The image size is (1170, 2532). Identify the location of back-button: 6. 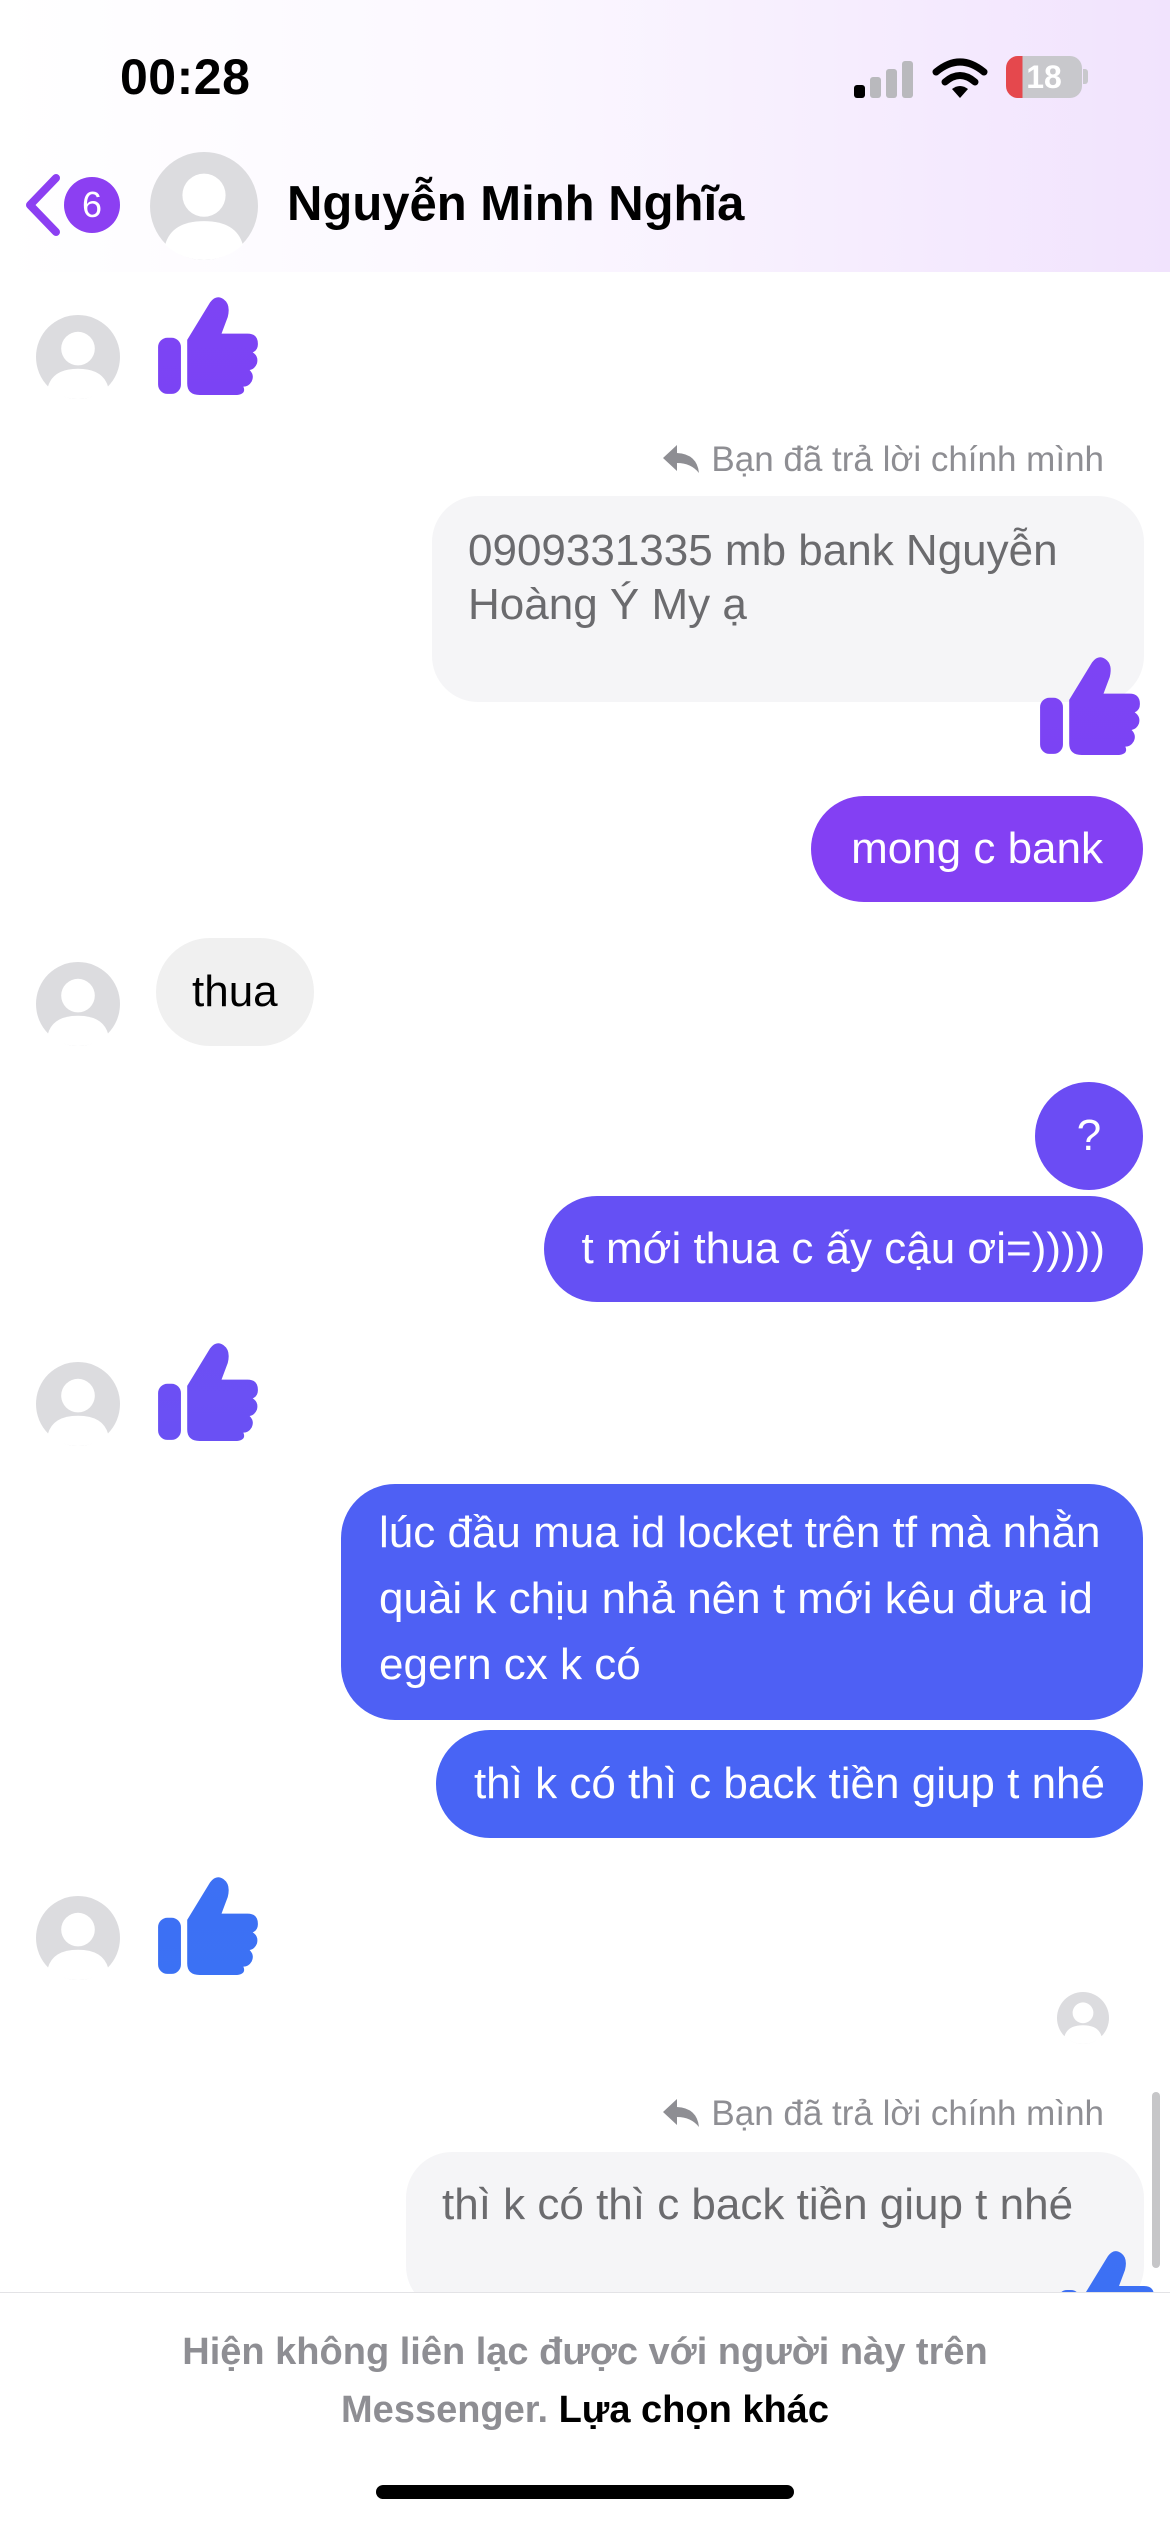
(76, 207).